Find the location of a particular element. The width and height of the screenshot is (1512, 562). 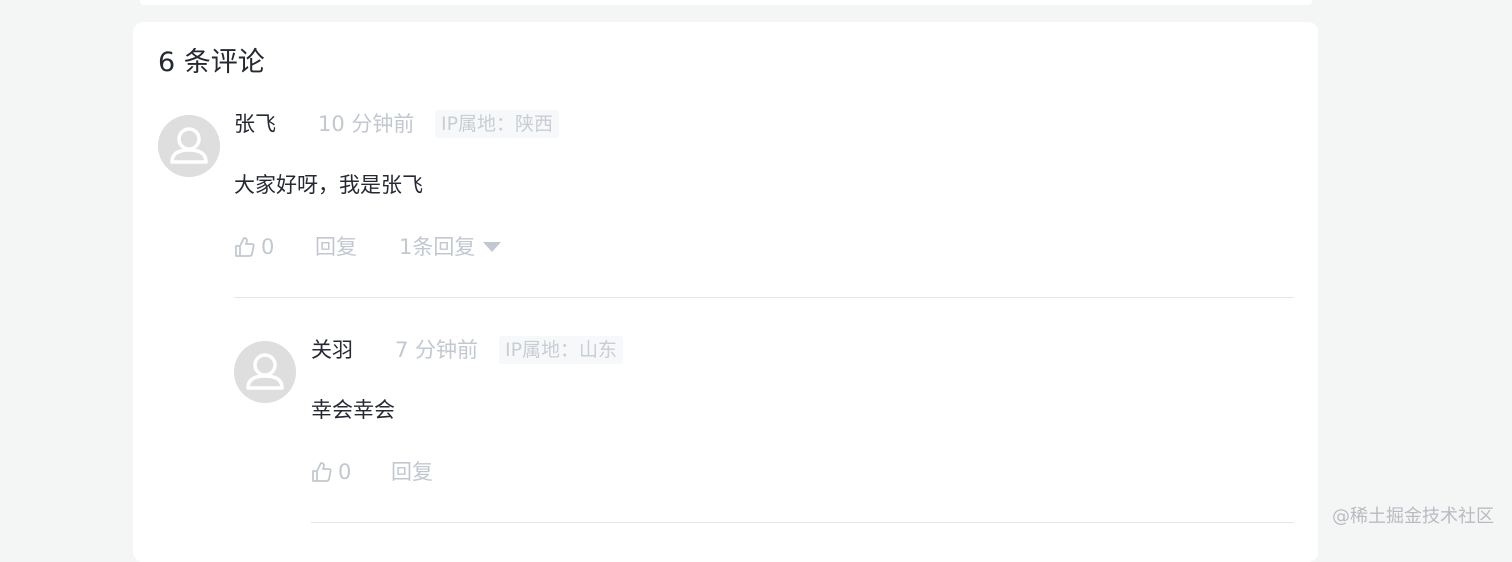

ip-location-badge: IP属地：山东 is located at coordinates (561, 350).